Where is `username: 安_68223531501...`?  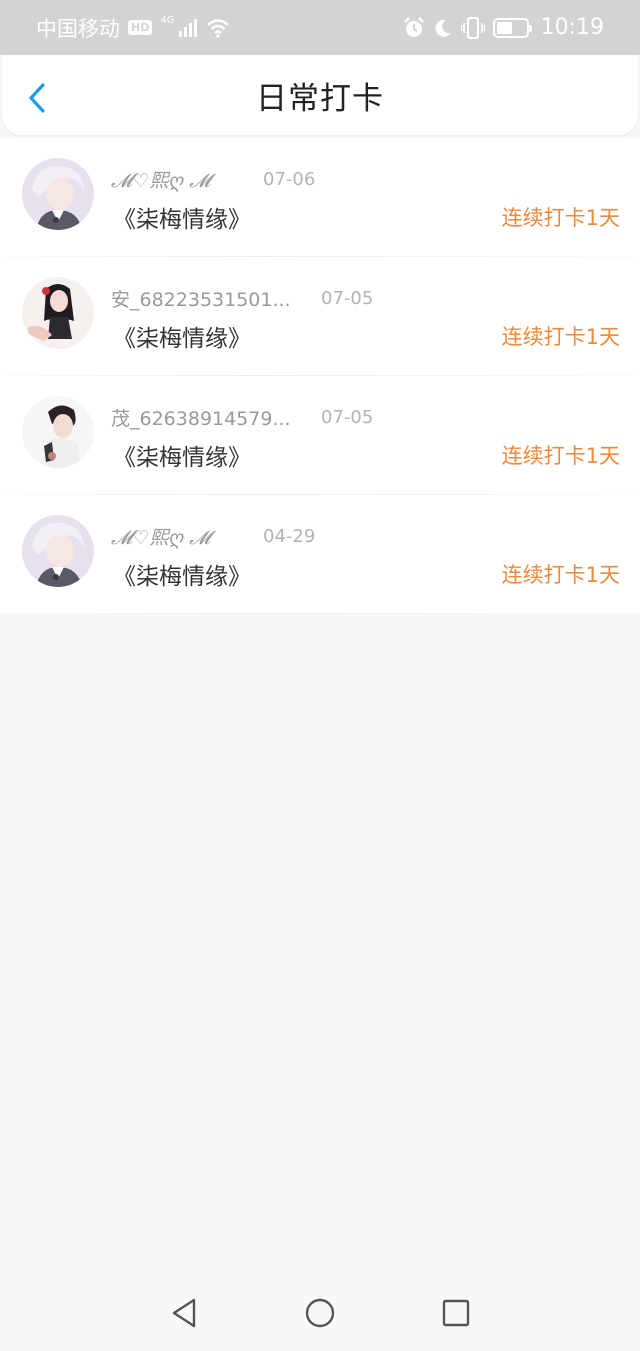
username: 安_68223531501... is located at coordinates (201, 298).